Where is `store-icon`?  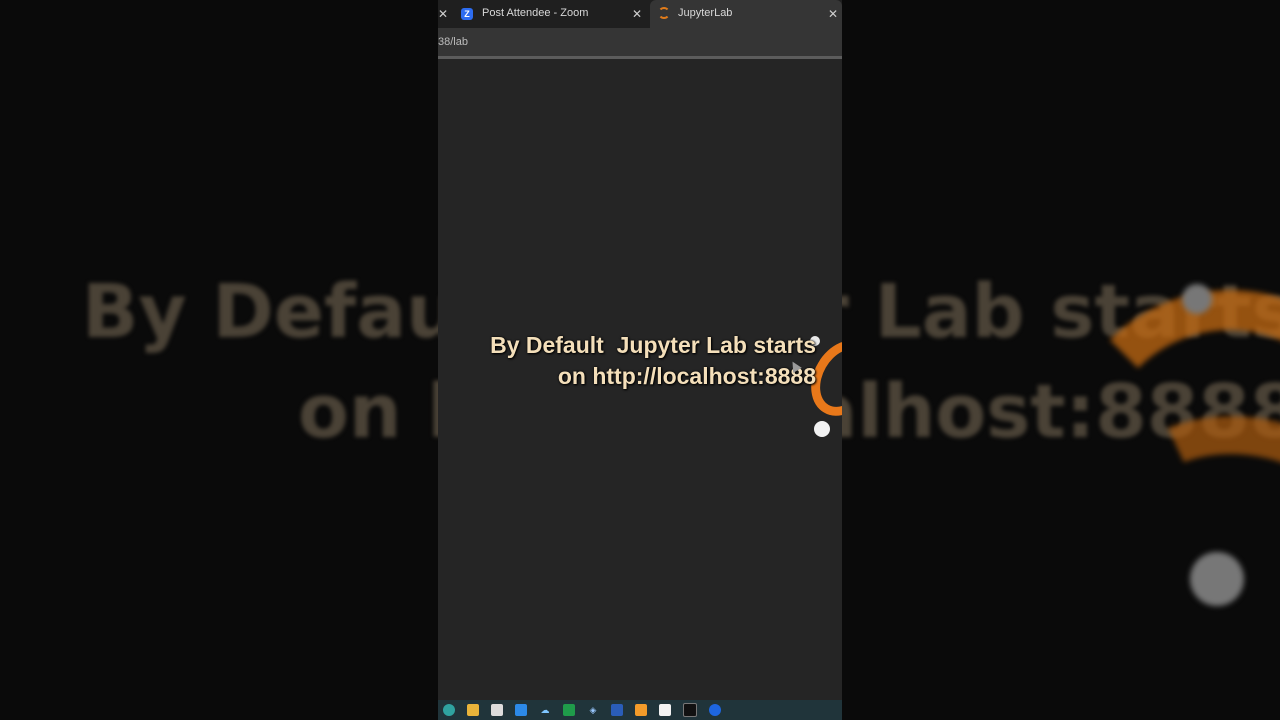 store-icon is located at coordinates (497, 710).